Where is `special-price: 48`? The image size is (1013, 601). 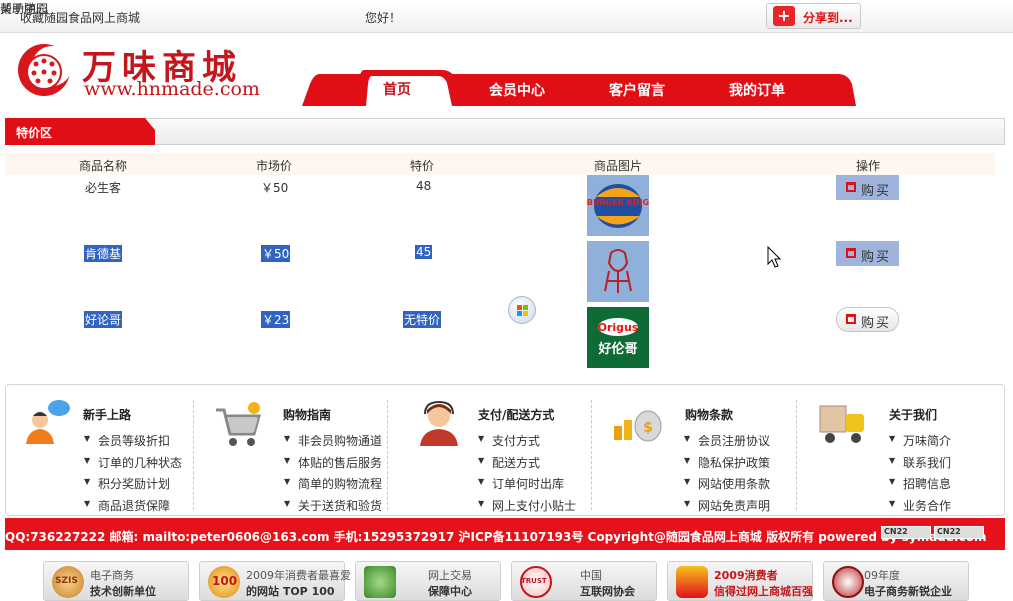
special-price: 48 is located at coordinates (424, 186).